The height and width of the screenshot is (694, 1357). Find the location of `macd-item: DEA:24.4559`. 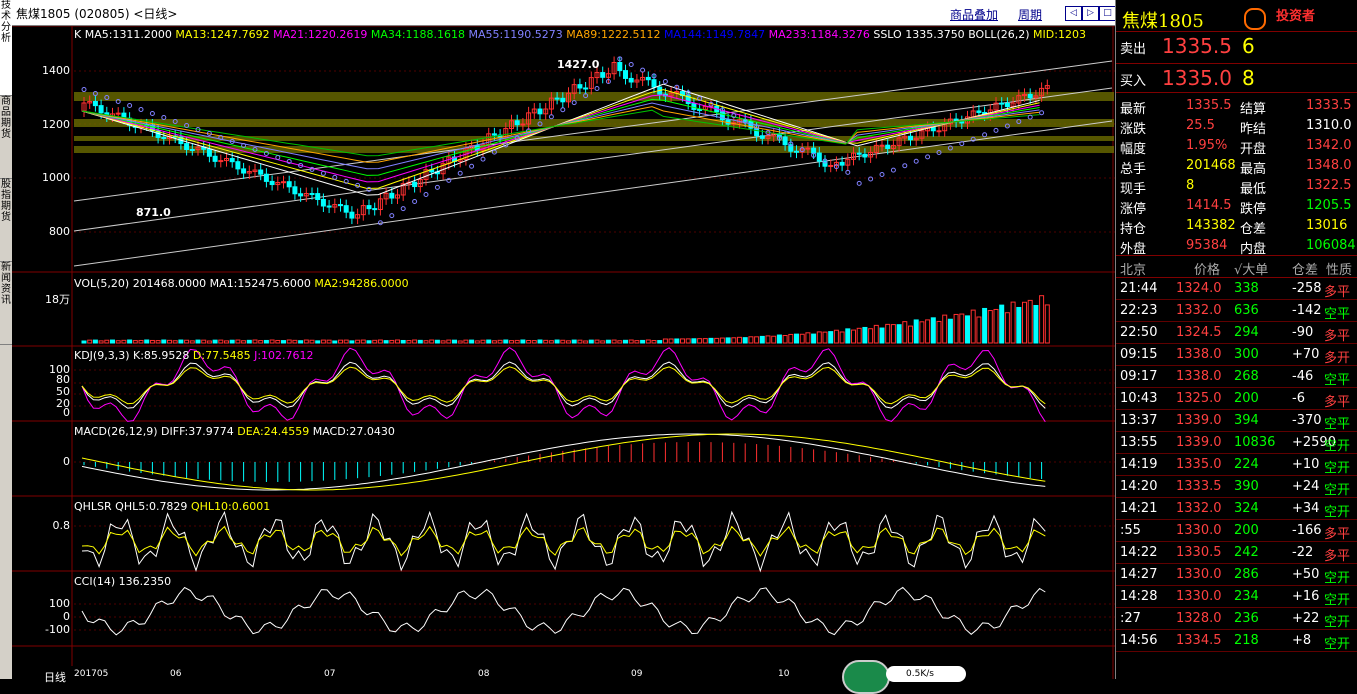

macd-item: DEA:24.4559 is located at coordinates (275, 431).